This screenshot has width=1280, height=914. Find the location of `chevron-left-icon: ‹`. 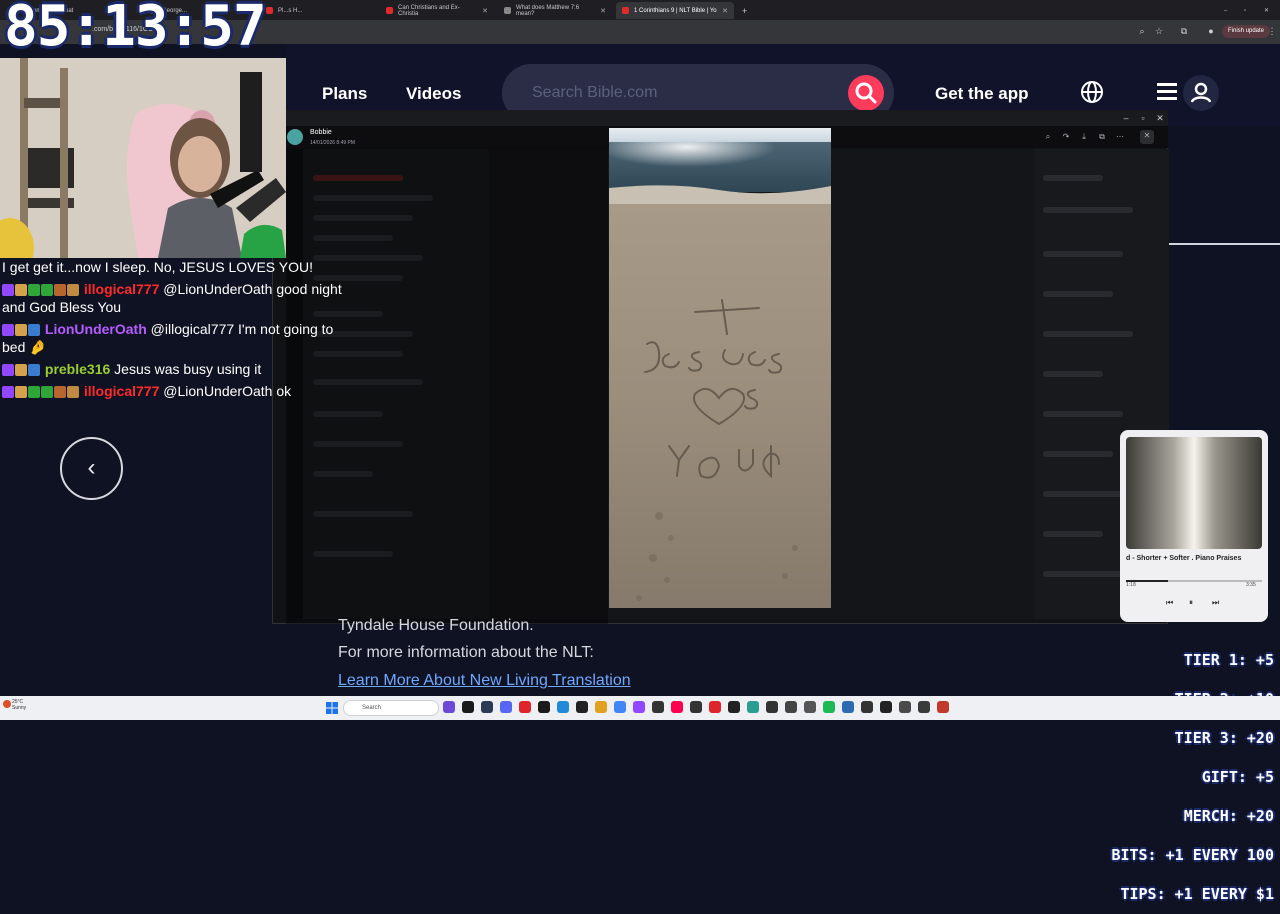

chevron-left-icon: ‹ is located at coordinates (91, 467).